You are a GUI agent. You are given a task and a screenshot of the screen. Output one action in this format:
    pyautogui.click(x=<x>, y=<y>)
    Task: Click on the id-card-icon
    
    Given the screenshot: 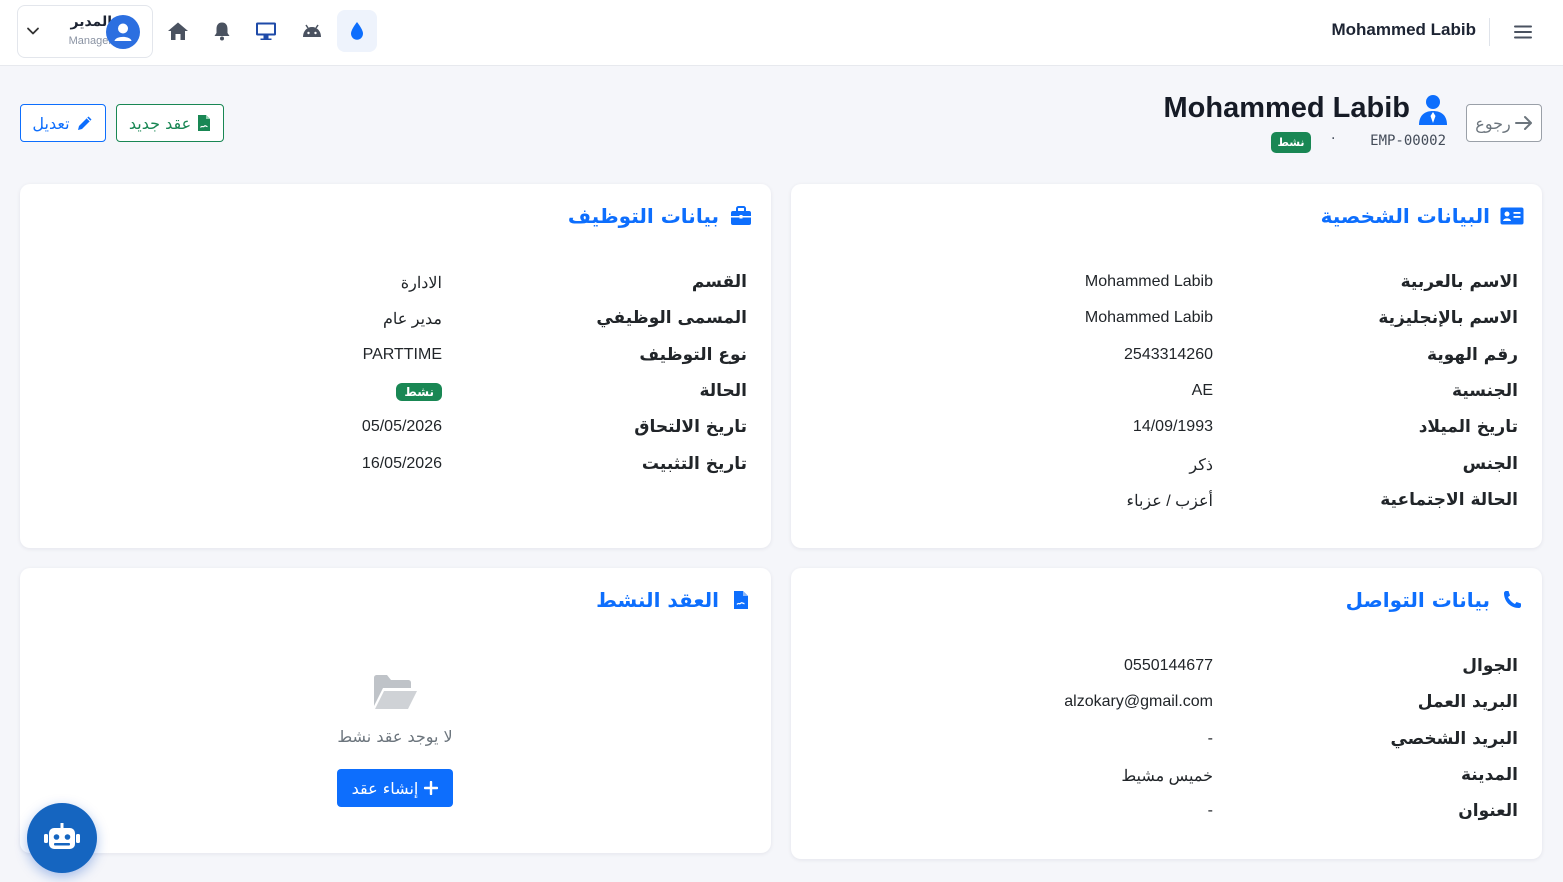 What is the action you would take?
    pyautogui.click(x=1512, y=216)
    